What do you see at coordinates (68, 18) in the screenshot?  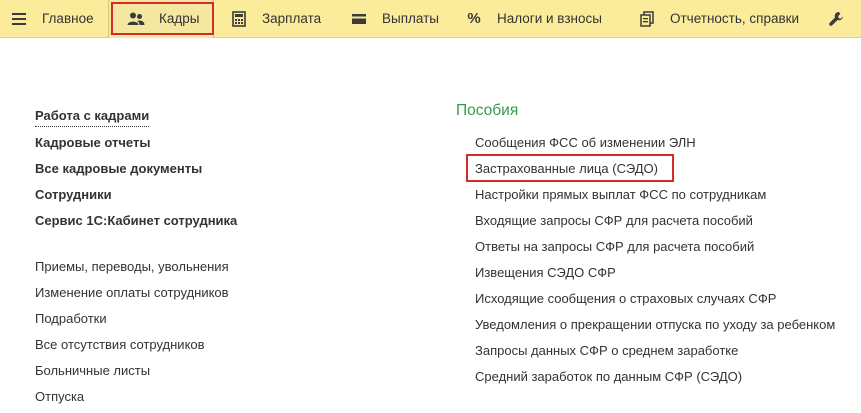 I see `tab-main-label: Главное` at bounding box center [68, 18].